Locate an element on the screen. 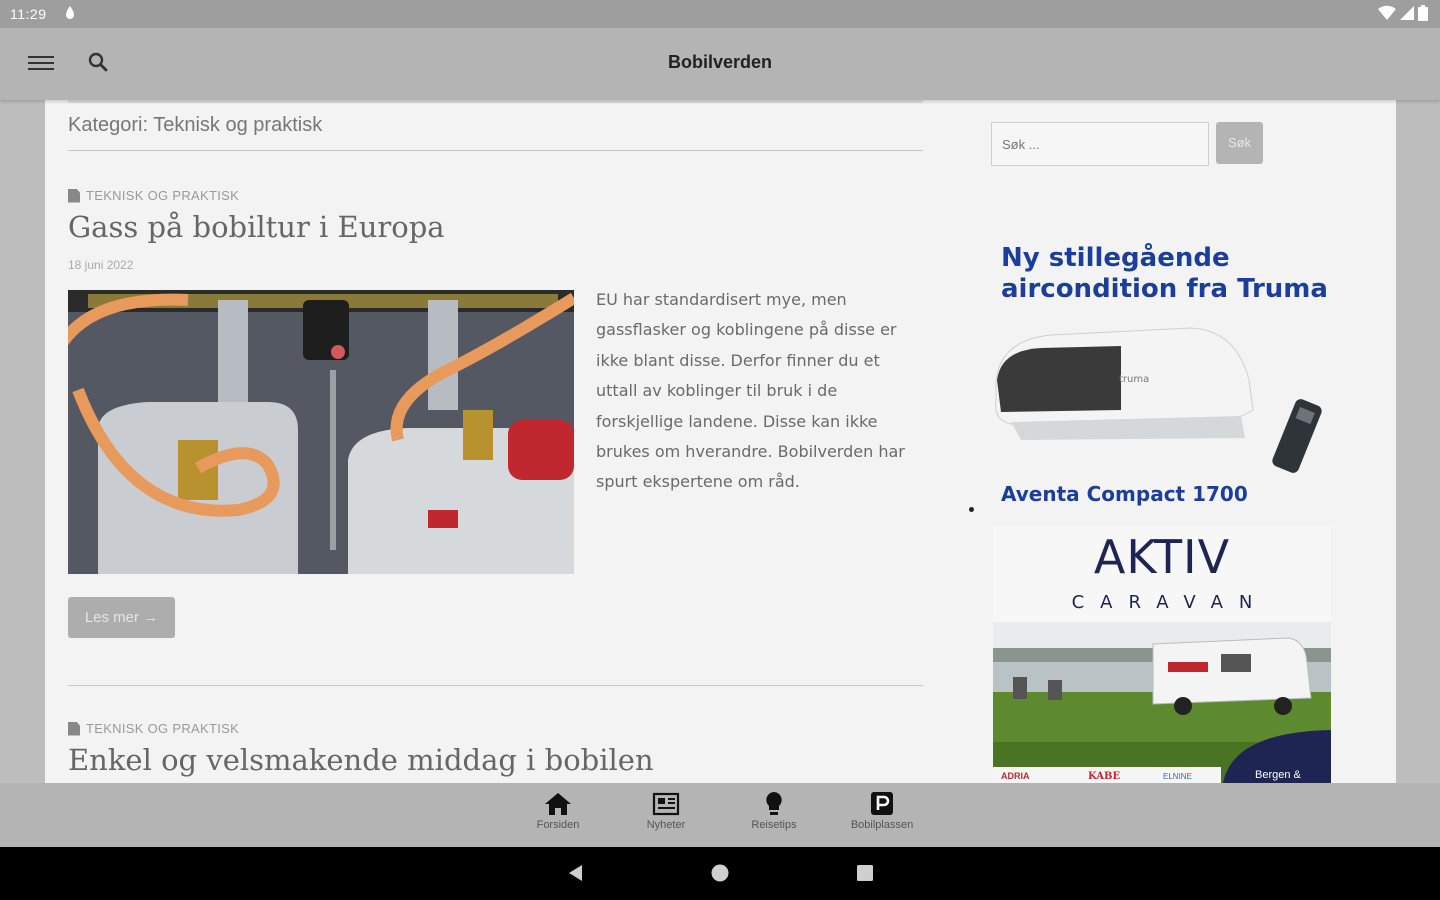  signal-icon is located at coordinates (1407, 13).